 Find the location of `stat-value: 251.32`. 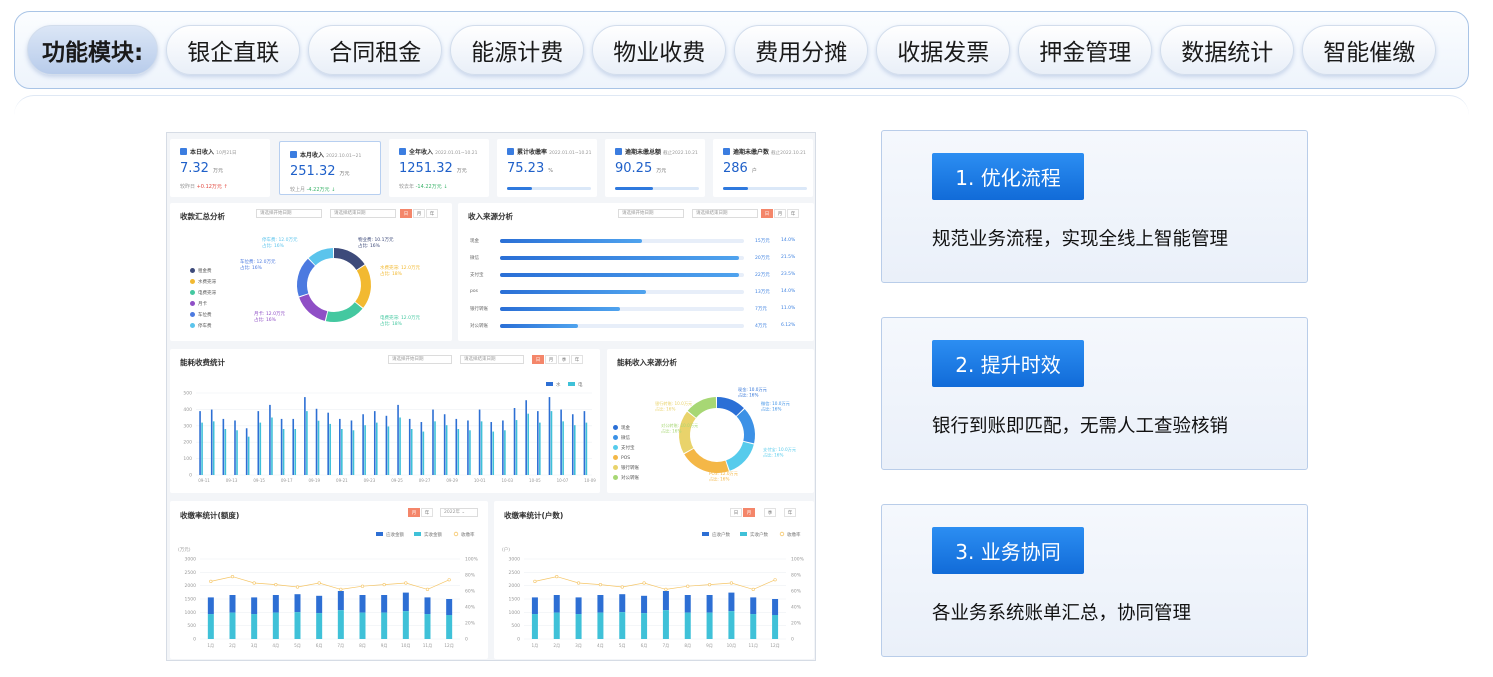

stat-value: 251.32 is located at coordinates (313, 171).